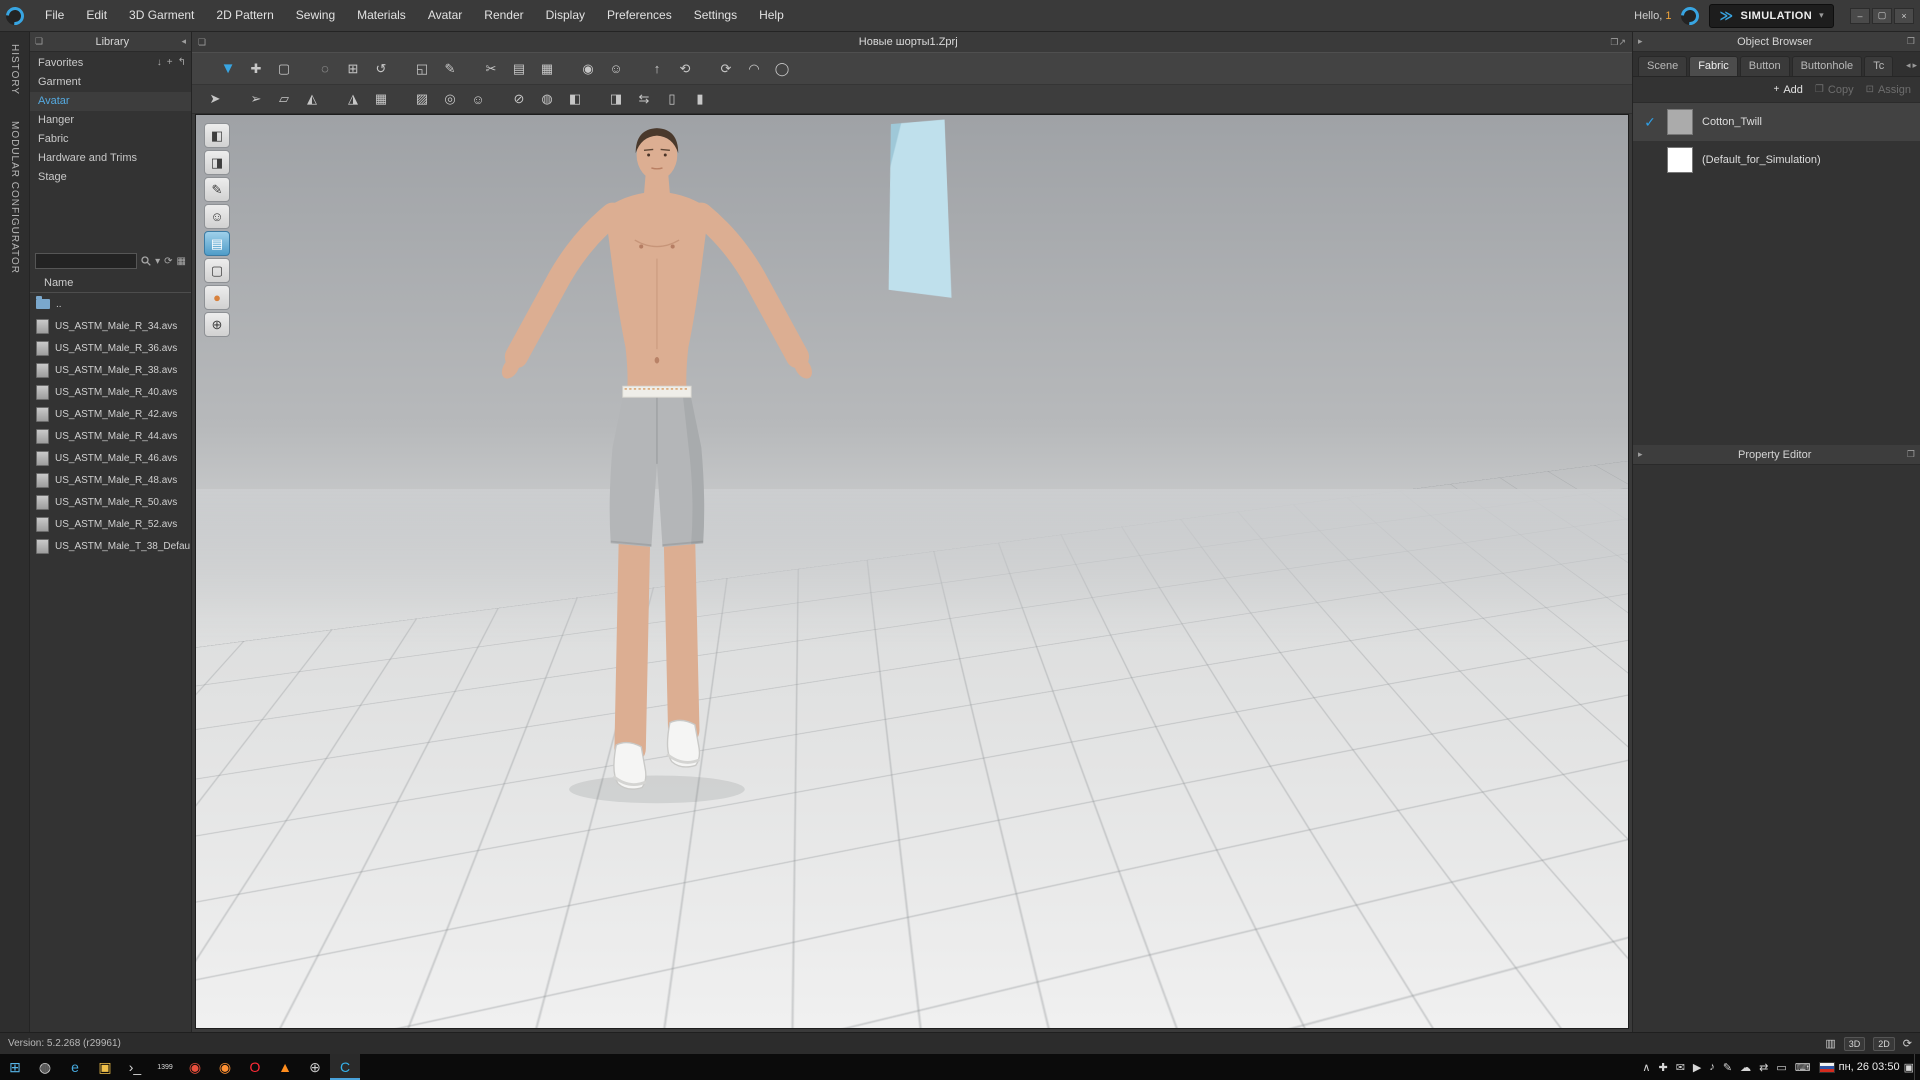 This screenshot has height=1080, width=1920. I want to click on minimize-button: –, so click(1860, 15).